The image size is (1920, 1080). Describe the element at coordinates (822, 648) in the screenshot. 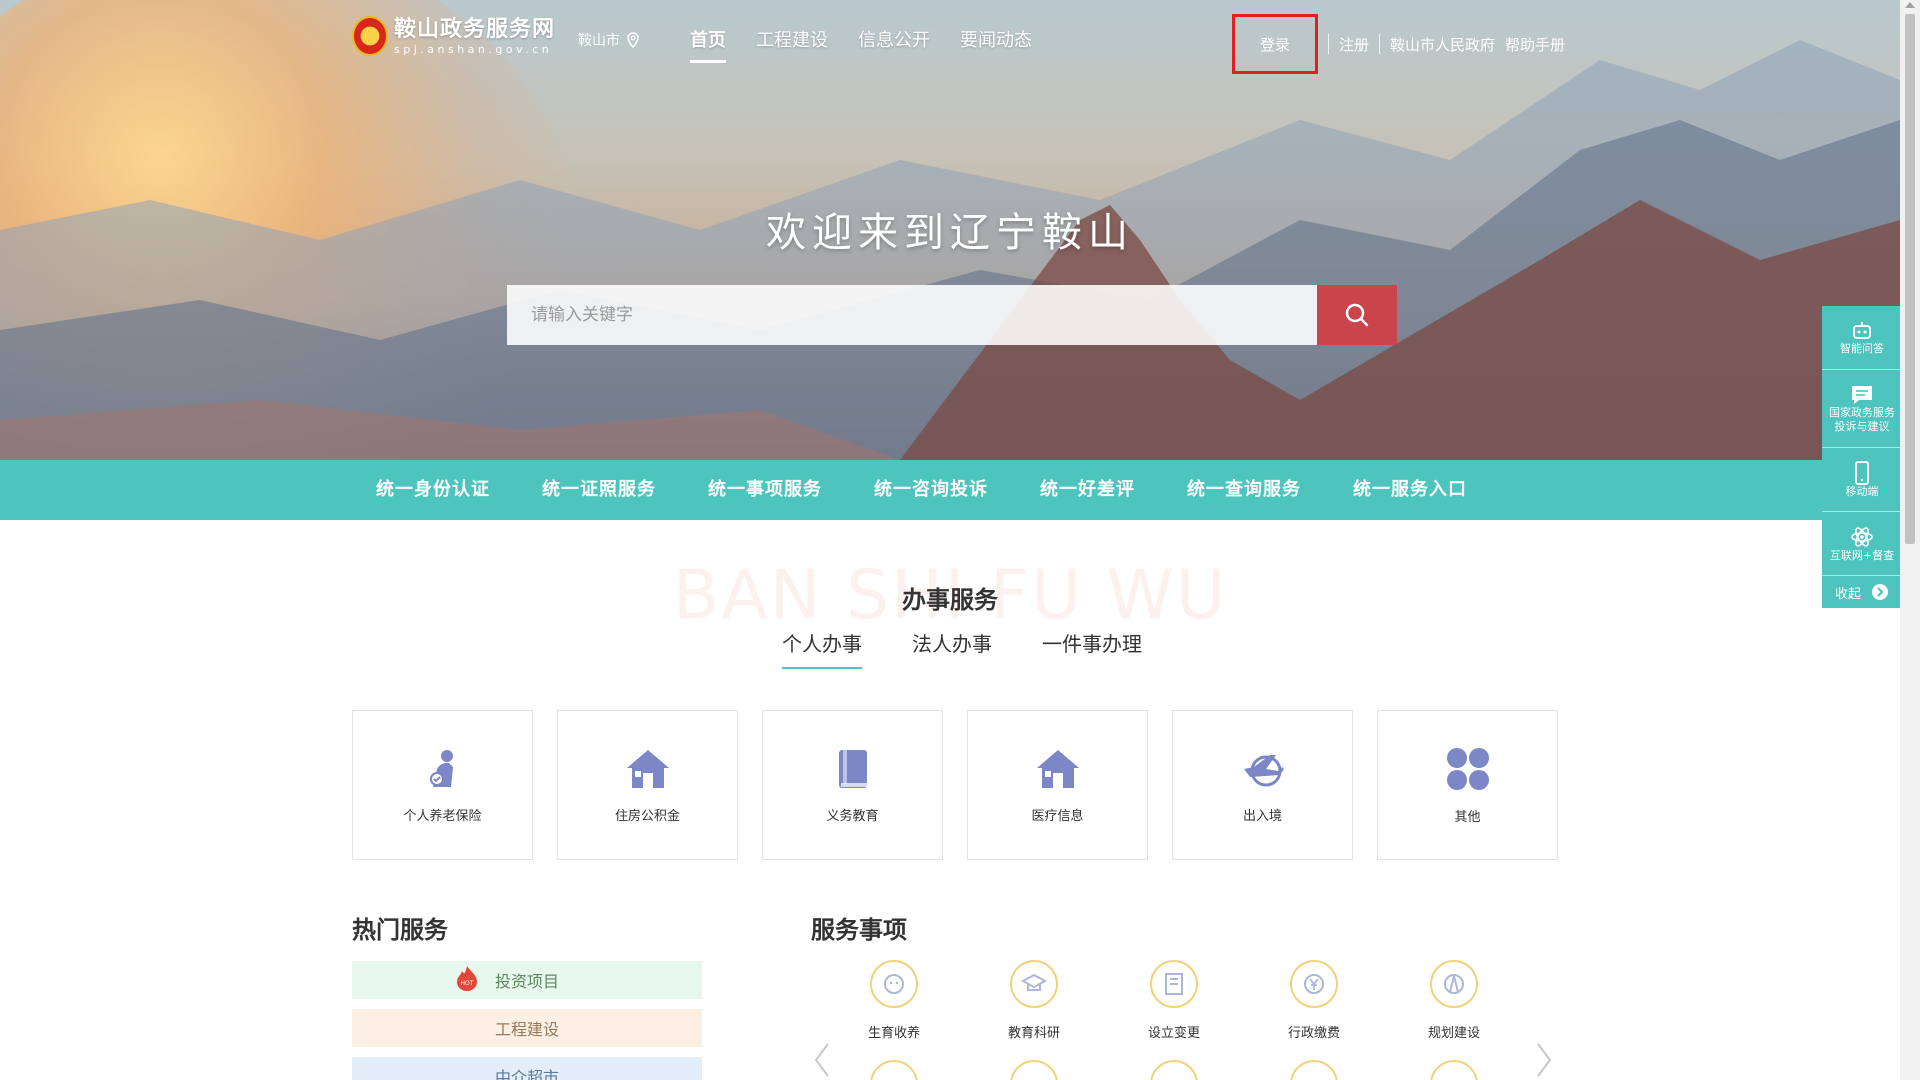

I see `tab-personal: 个人办事` at that location.